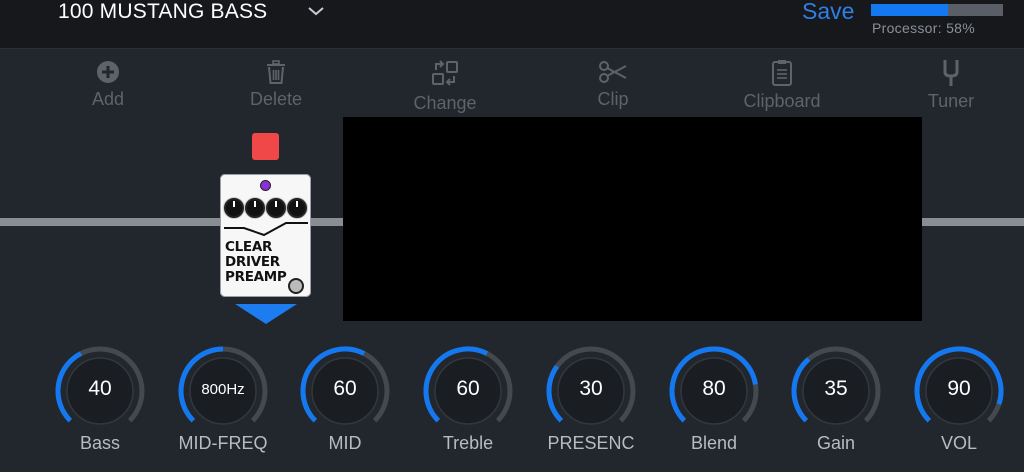 The height and width of the screenshot is (472, 1024). I want to click on scissors-icon, so click(613, 72).